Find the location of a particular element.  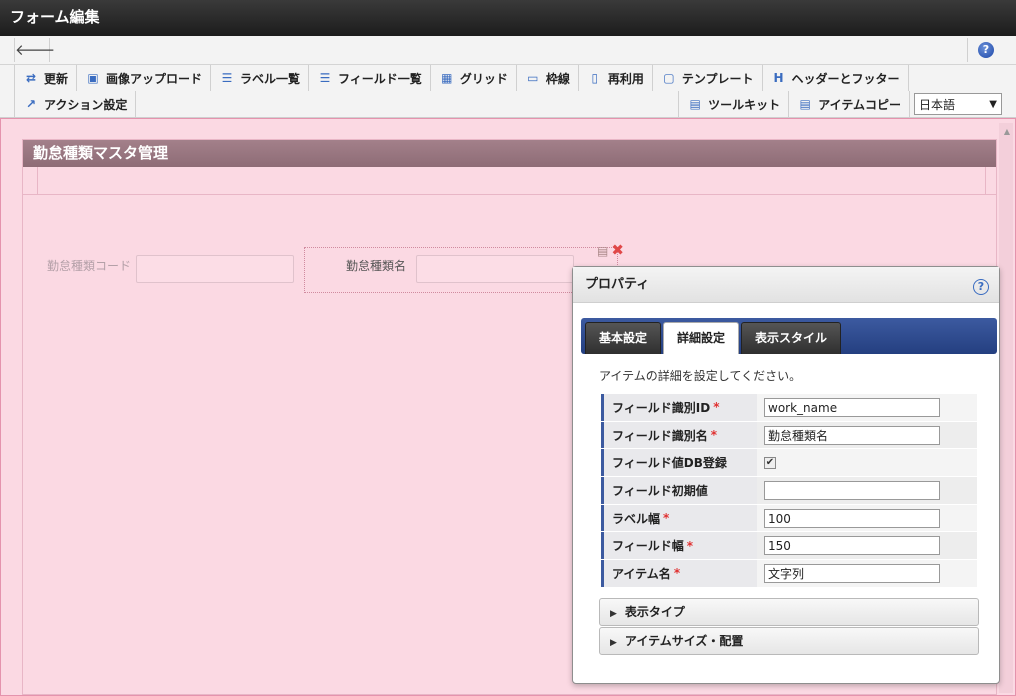

property-label: フィールド識別ID * is located at coordinates (679, 407).